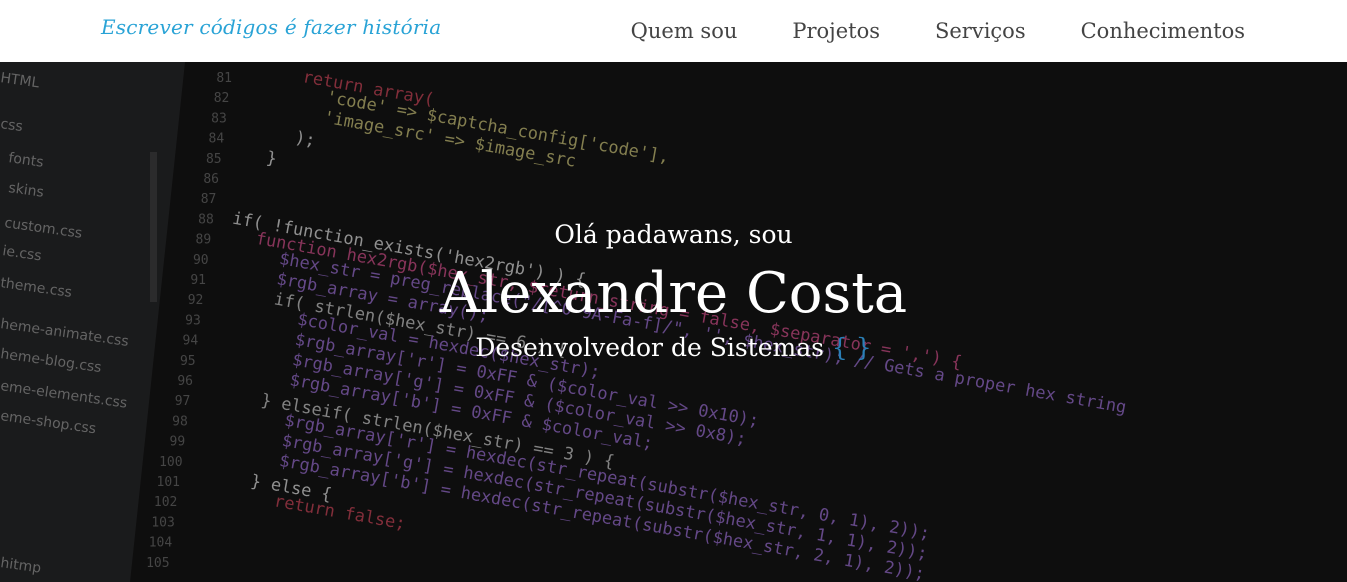 The image size is (1347, 582). I want to click on hero-role-text: Desenvolvedor de Sistemas, so click(649, 347).